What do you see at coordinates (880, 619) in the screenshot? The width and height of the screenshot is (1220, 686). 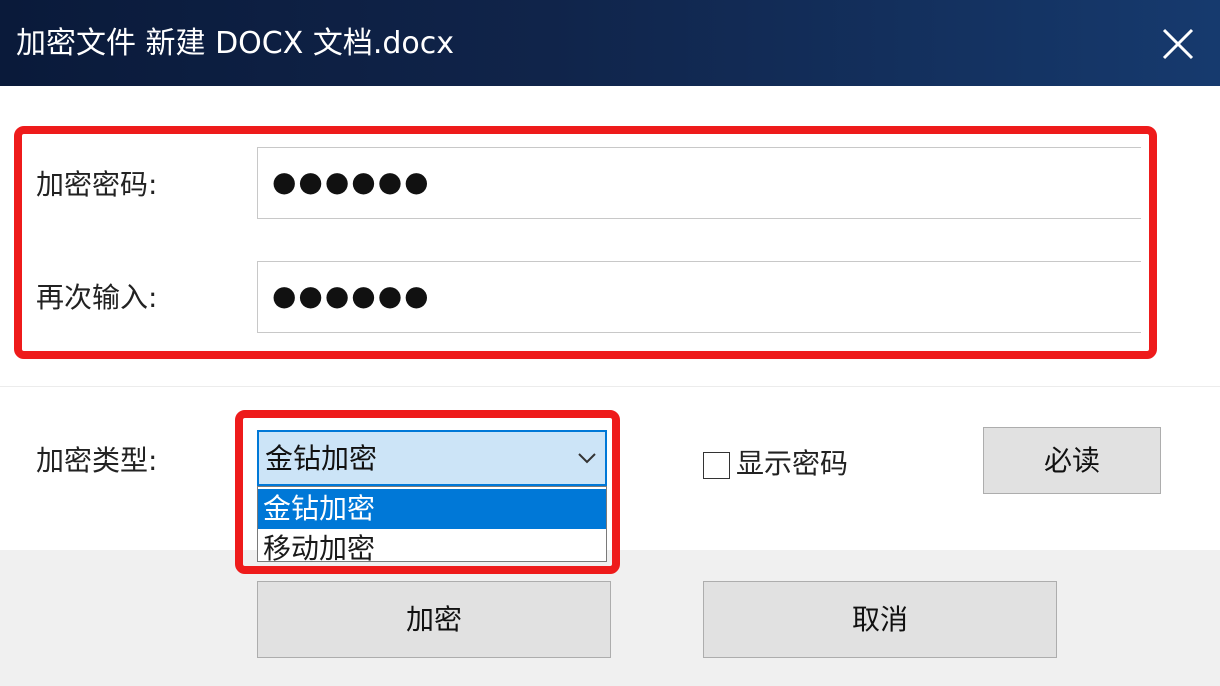 I see `cancel-button: 取消` at bounding box center [880, 619].